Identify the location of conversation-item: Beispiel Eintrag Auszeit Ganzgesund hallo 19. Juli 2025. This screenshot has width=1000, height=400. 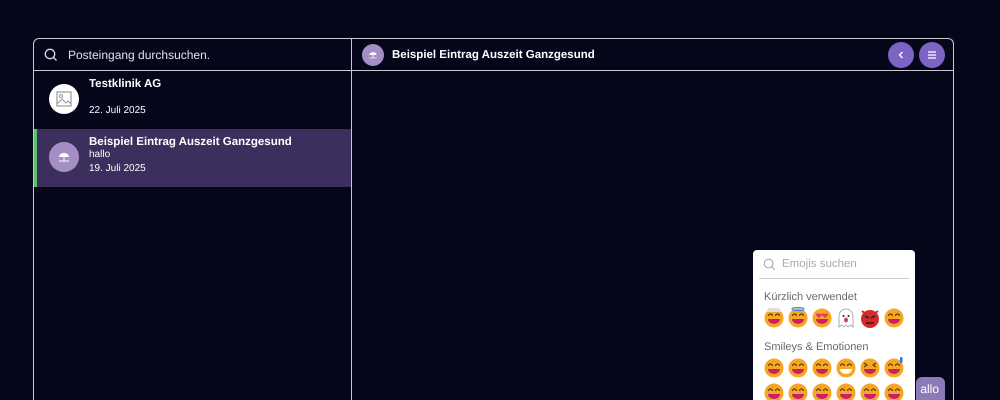
(192, 158).